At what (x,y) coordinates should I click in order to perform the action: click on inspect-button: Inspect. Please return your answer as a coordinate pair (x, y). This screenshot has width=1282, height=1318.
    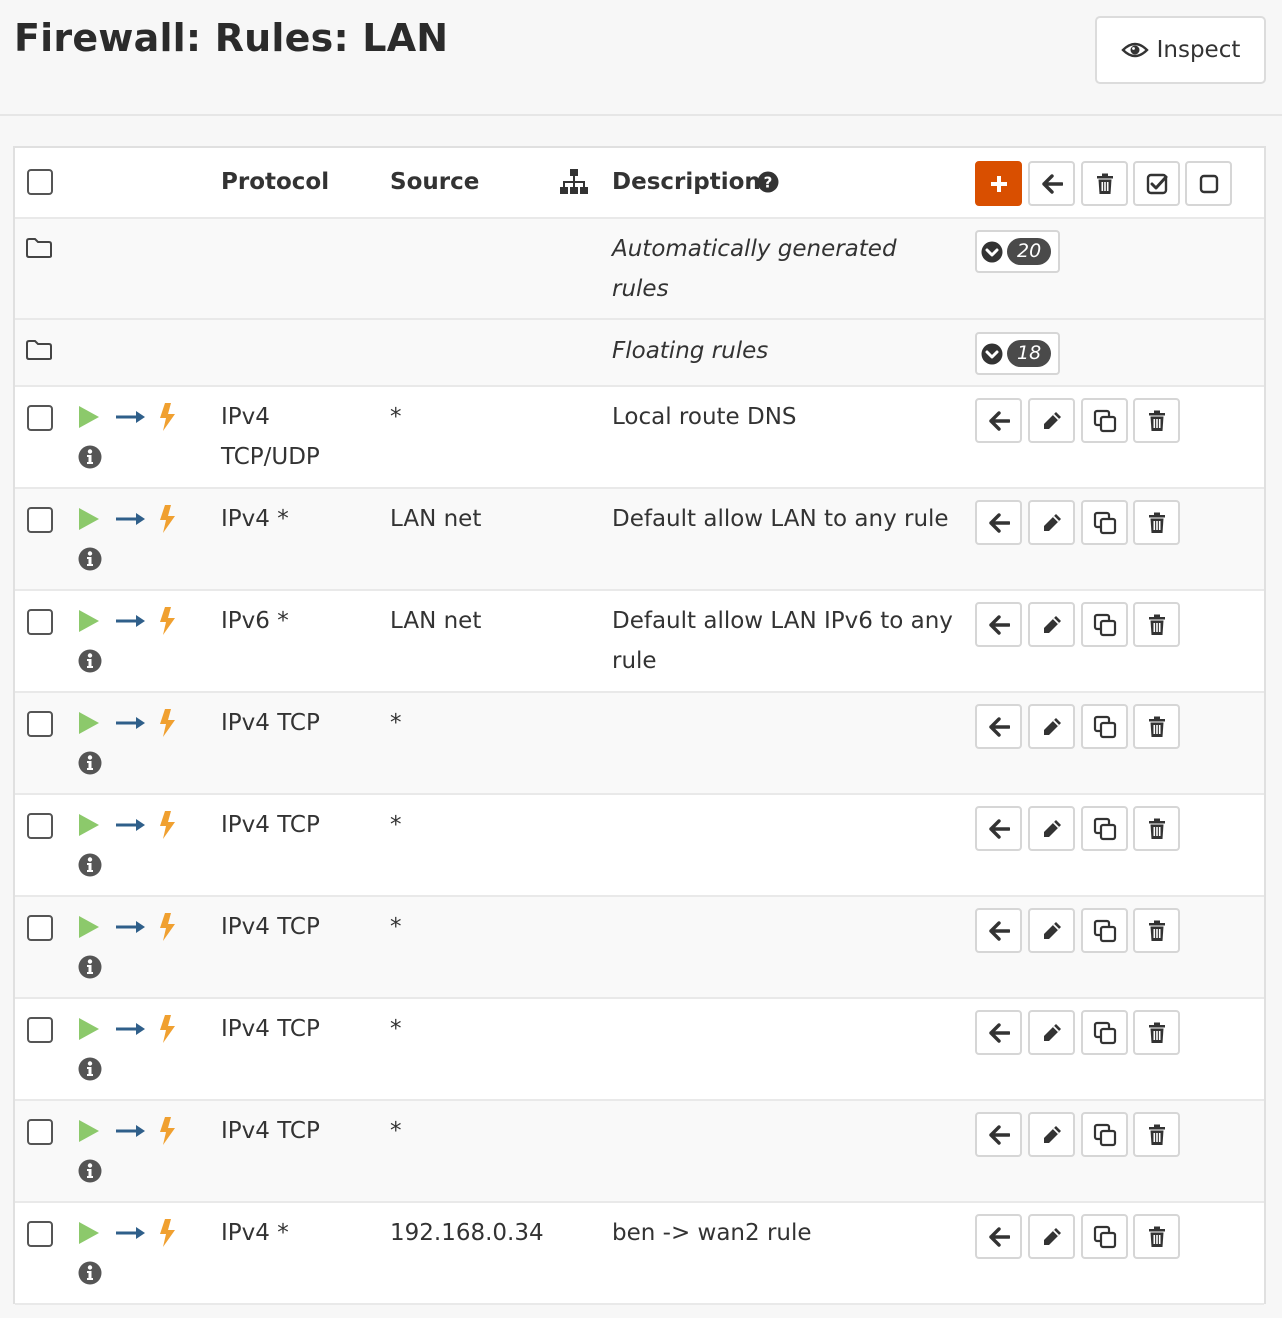
    Looking at the image, I should click on (1180, 50).